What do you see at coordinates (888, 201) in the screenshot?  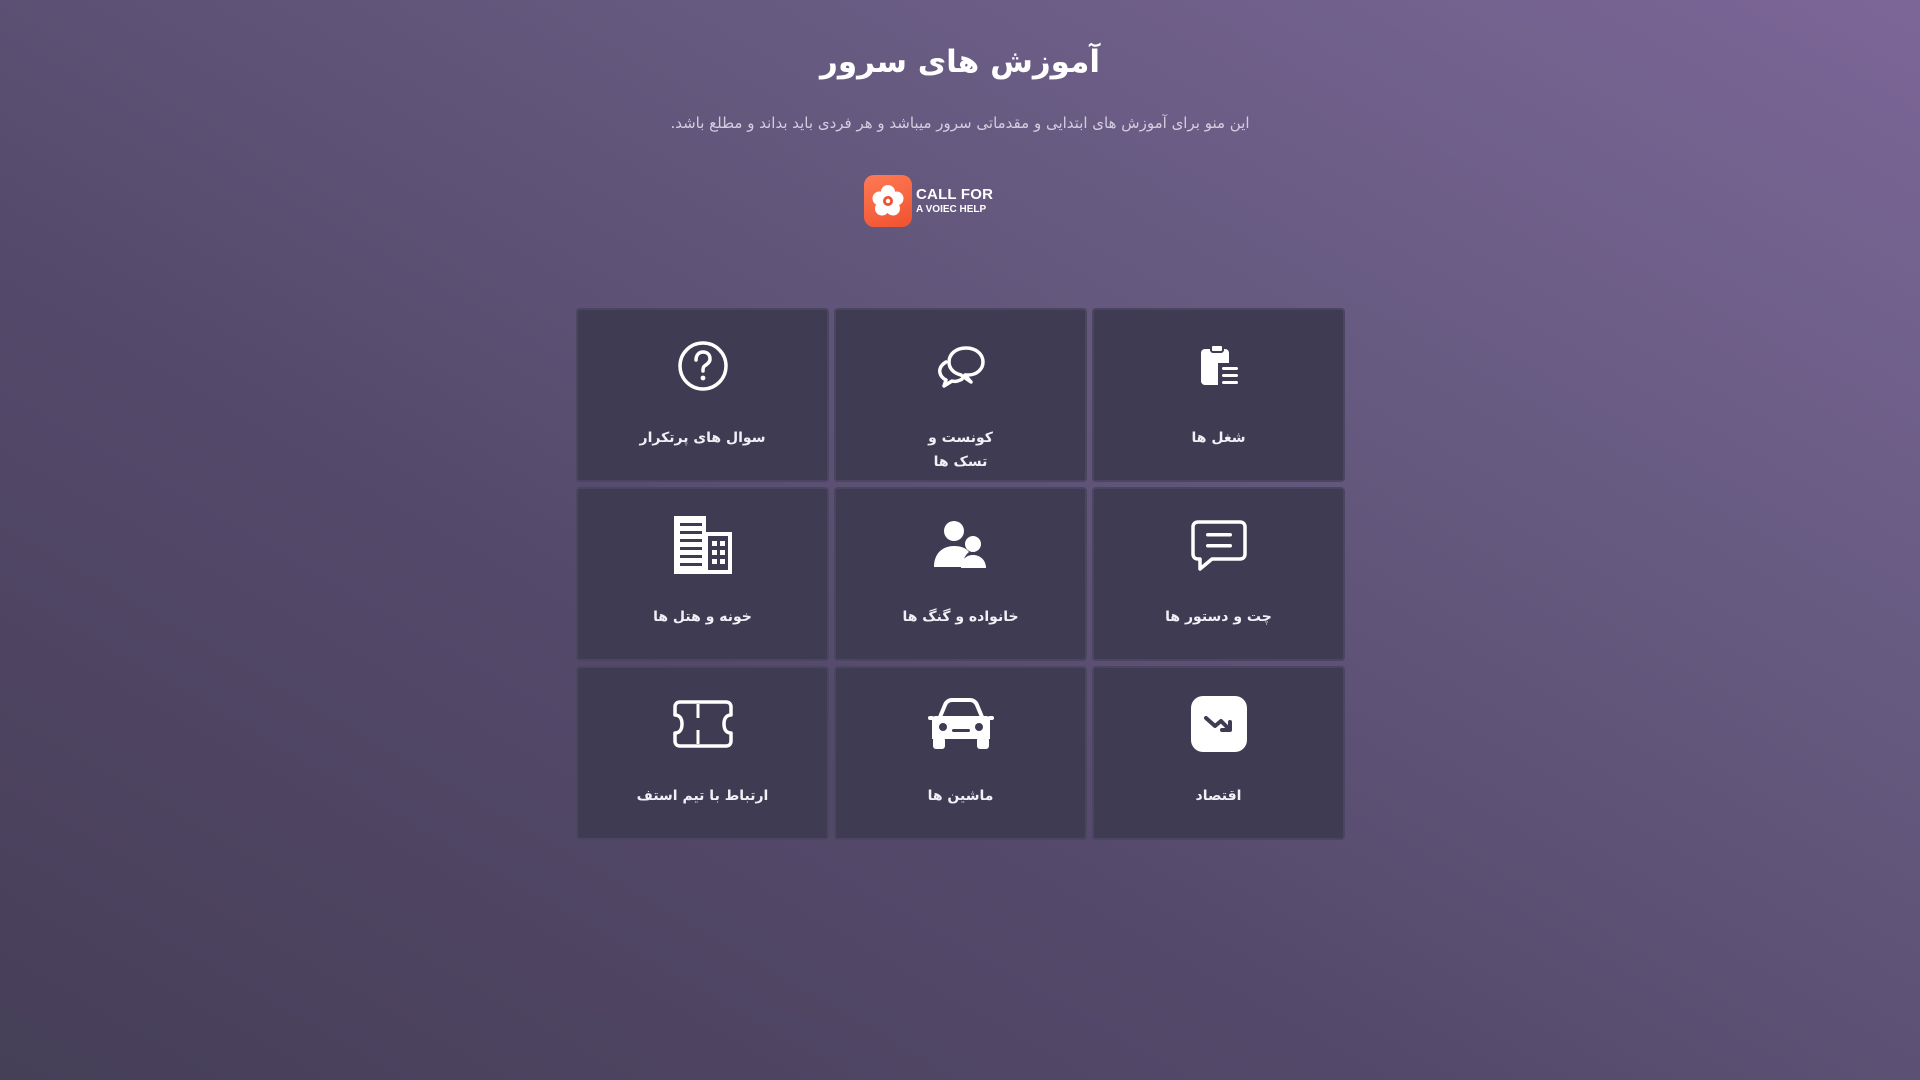 I see `flower-logo-icon` at bounding box center [888, 201].